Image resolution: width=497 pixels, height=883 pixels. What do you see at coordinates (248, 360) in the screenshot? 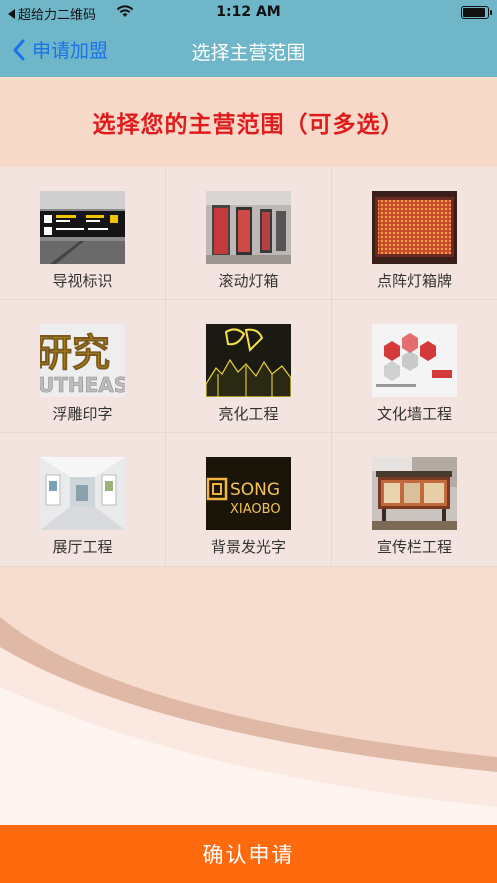
I see `lighting-project-thumbnail` at bounding box center [248, 360].